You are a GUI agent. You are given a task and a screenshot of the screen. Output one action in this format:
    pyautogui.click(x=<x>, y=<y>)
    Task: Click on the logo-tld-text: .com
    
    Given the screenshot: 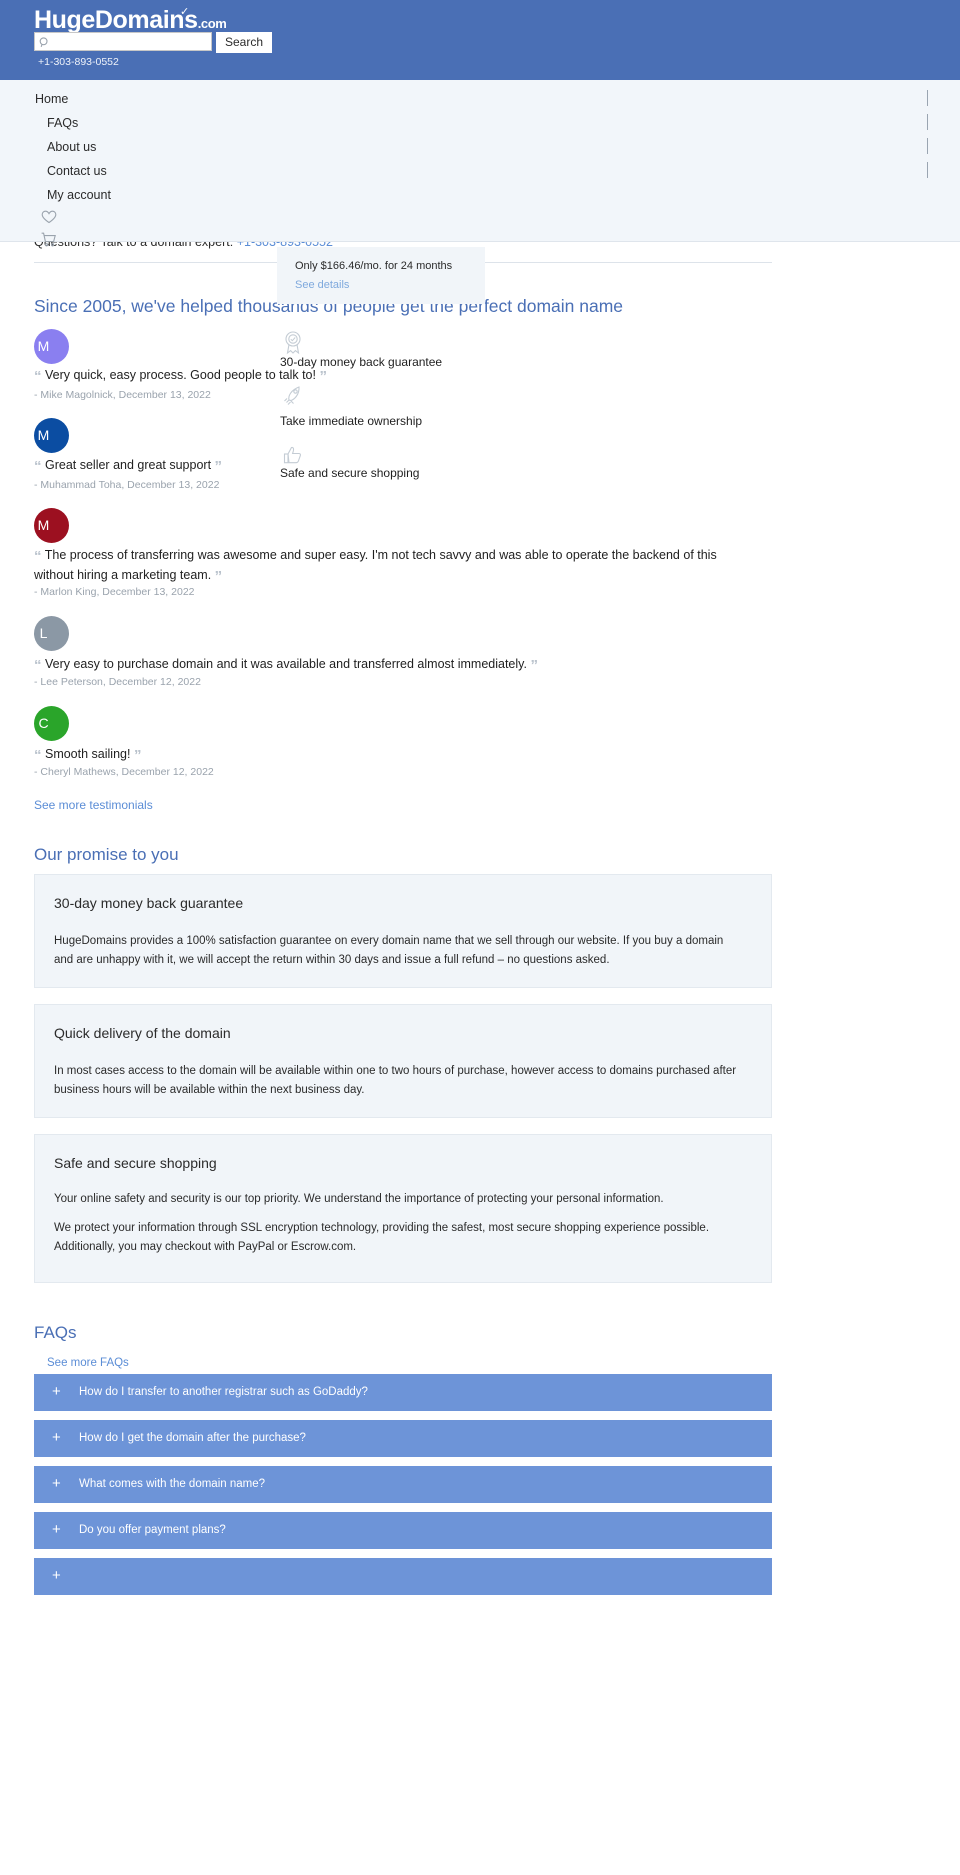 What is the action you would take?
    pyautogui.click(x=212, y=23)
    